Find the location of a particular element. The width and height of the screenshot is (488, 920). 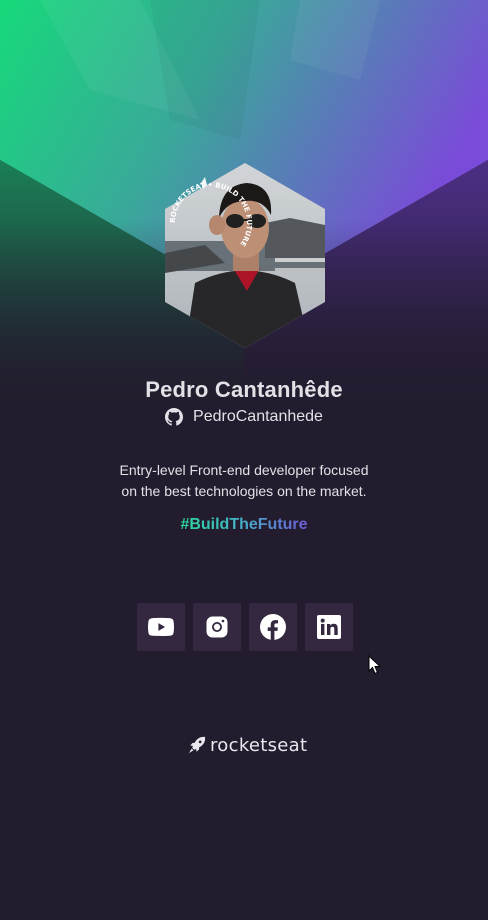

facebook-button is located at coordinates (273, 627).